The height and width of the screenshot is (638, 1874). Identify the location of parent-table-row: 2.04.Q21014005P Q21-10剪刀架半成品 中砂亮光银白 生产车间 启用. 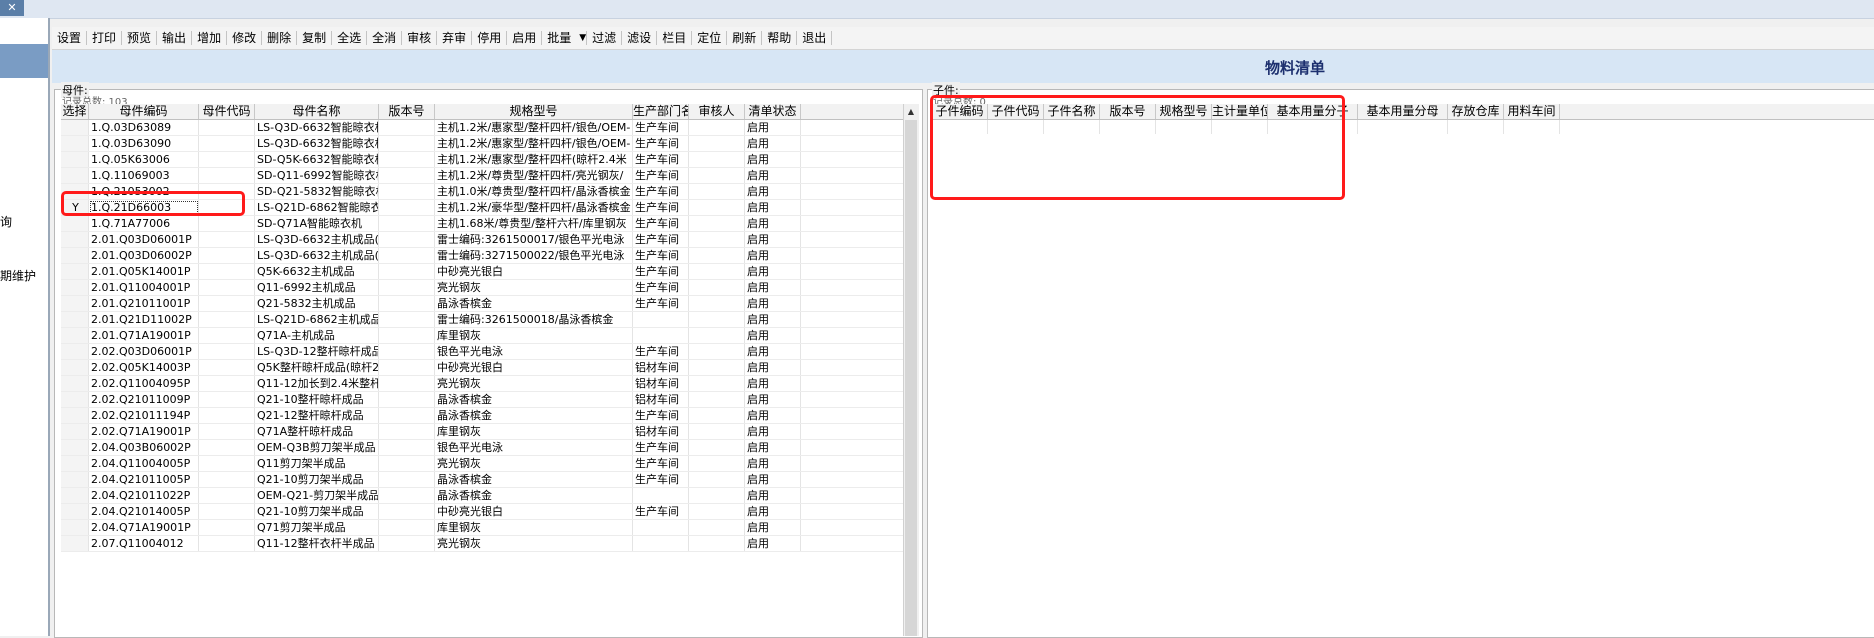
(482, 512).